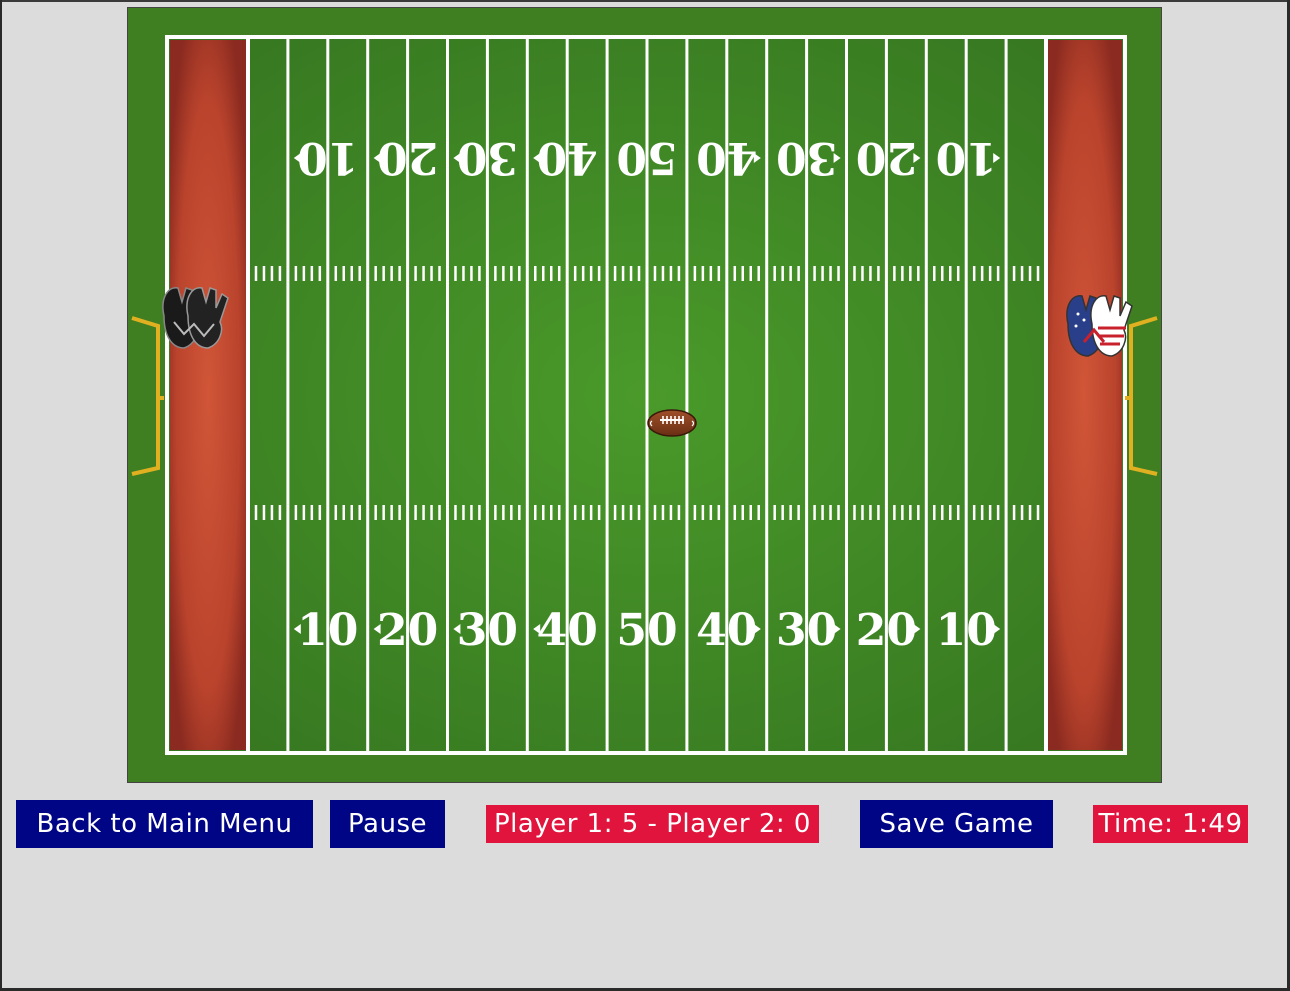 This screenshot has width=1290, height=991. What do you see at coordinates (645, 1) in the screenshot?
I see `window-top-edge` at bounding box center [645, 1].